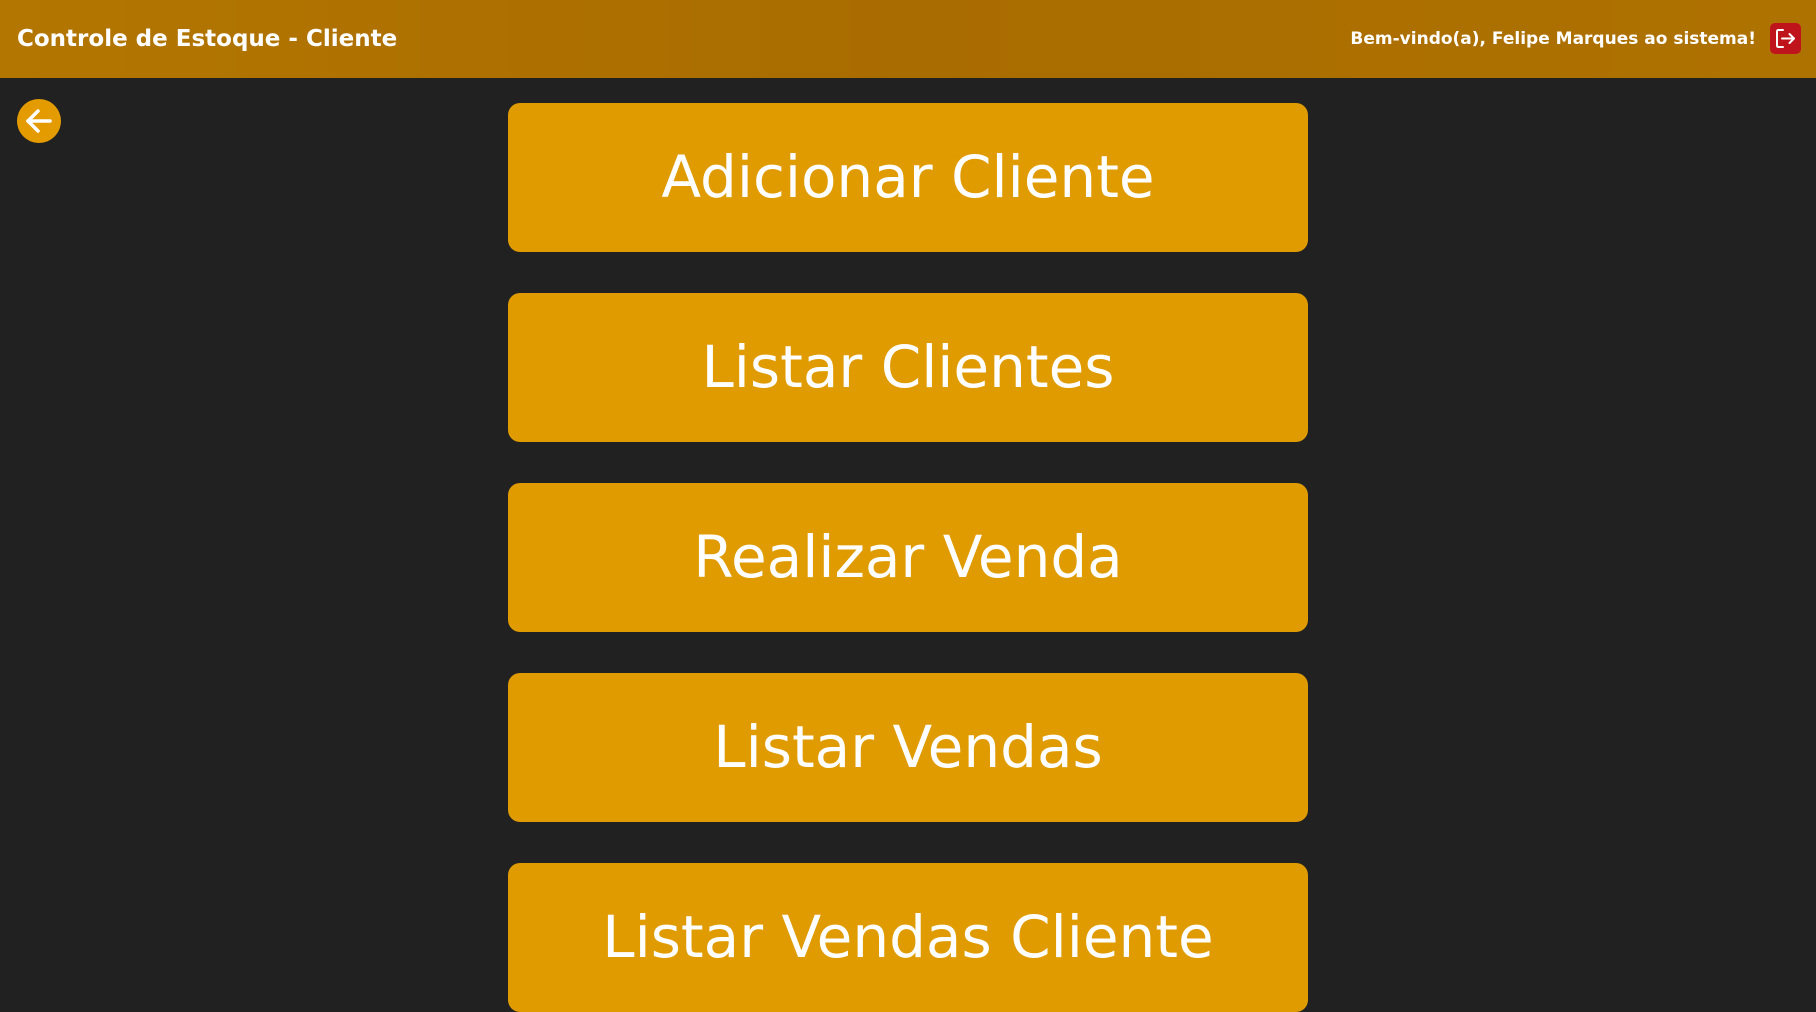  Describe the element at coordinates (908, 177) in the screenshot. I see `add-client-button: Adicionar Cliente` at that location.